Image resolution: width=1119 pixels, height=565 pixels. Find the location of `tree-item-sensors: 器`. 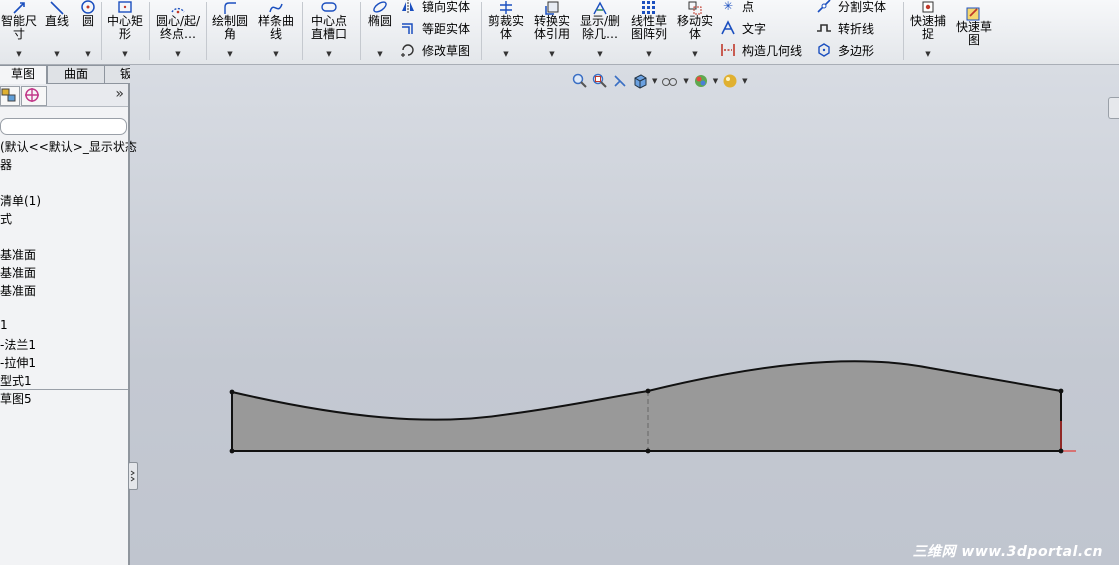

tree-item-sensors: 器 is located at coordinates (6, 164).